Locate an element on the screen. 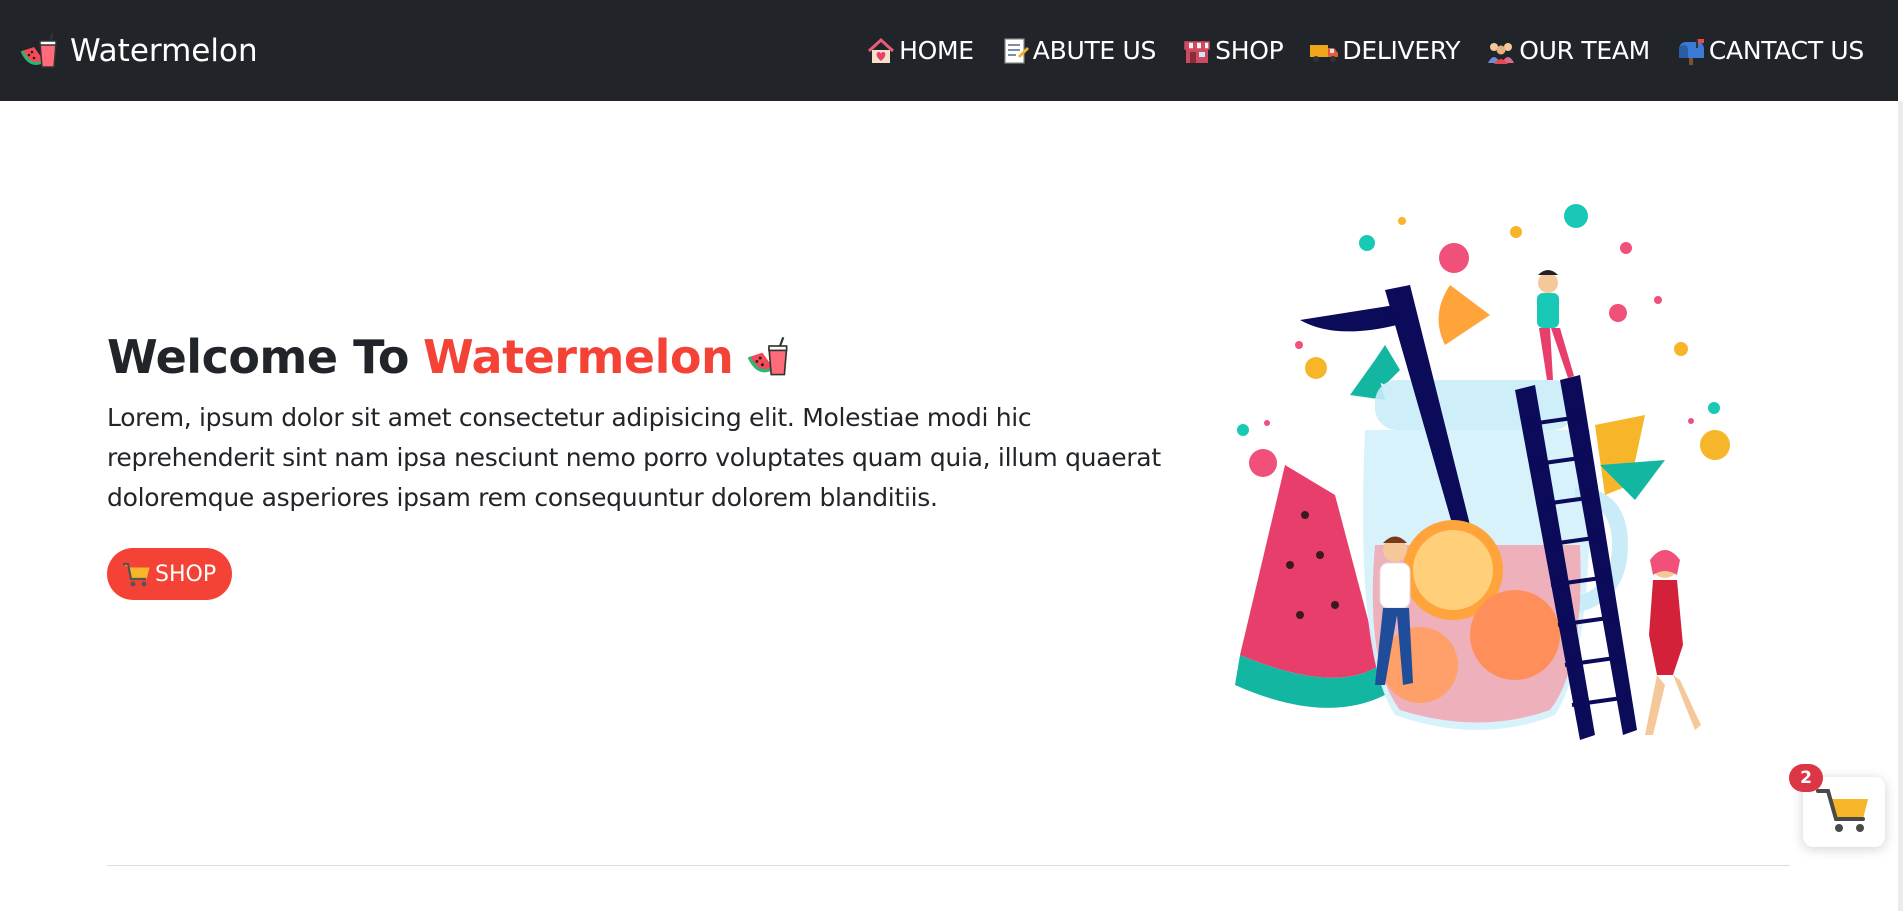 This screenshot has width=1903, height=911. nav-item-our-team: OUR TEAM is located at coordinates (1568, 51).